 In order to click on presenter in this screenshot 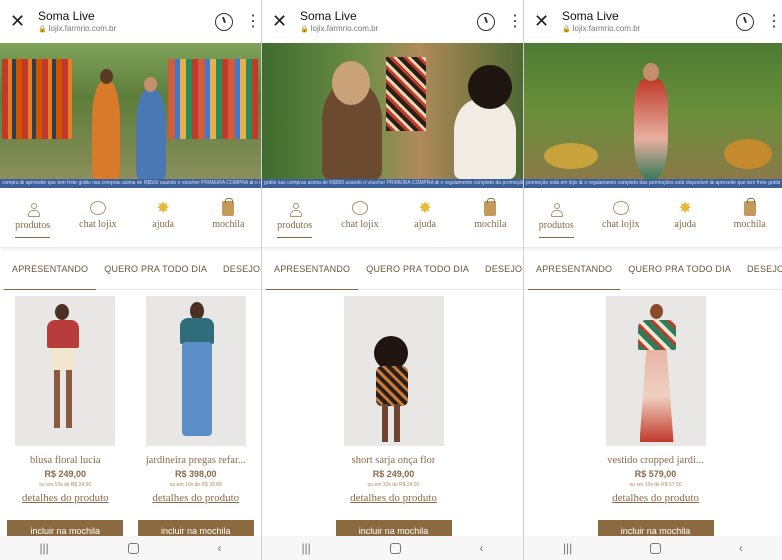, I will do `click(151, 134)`.